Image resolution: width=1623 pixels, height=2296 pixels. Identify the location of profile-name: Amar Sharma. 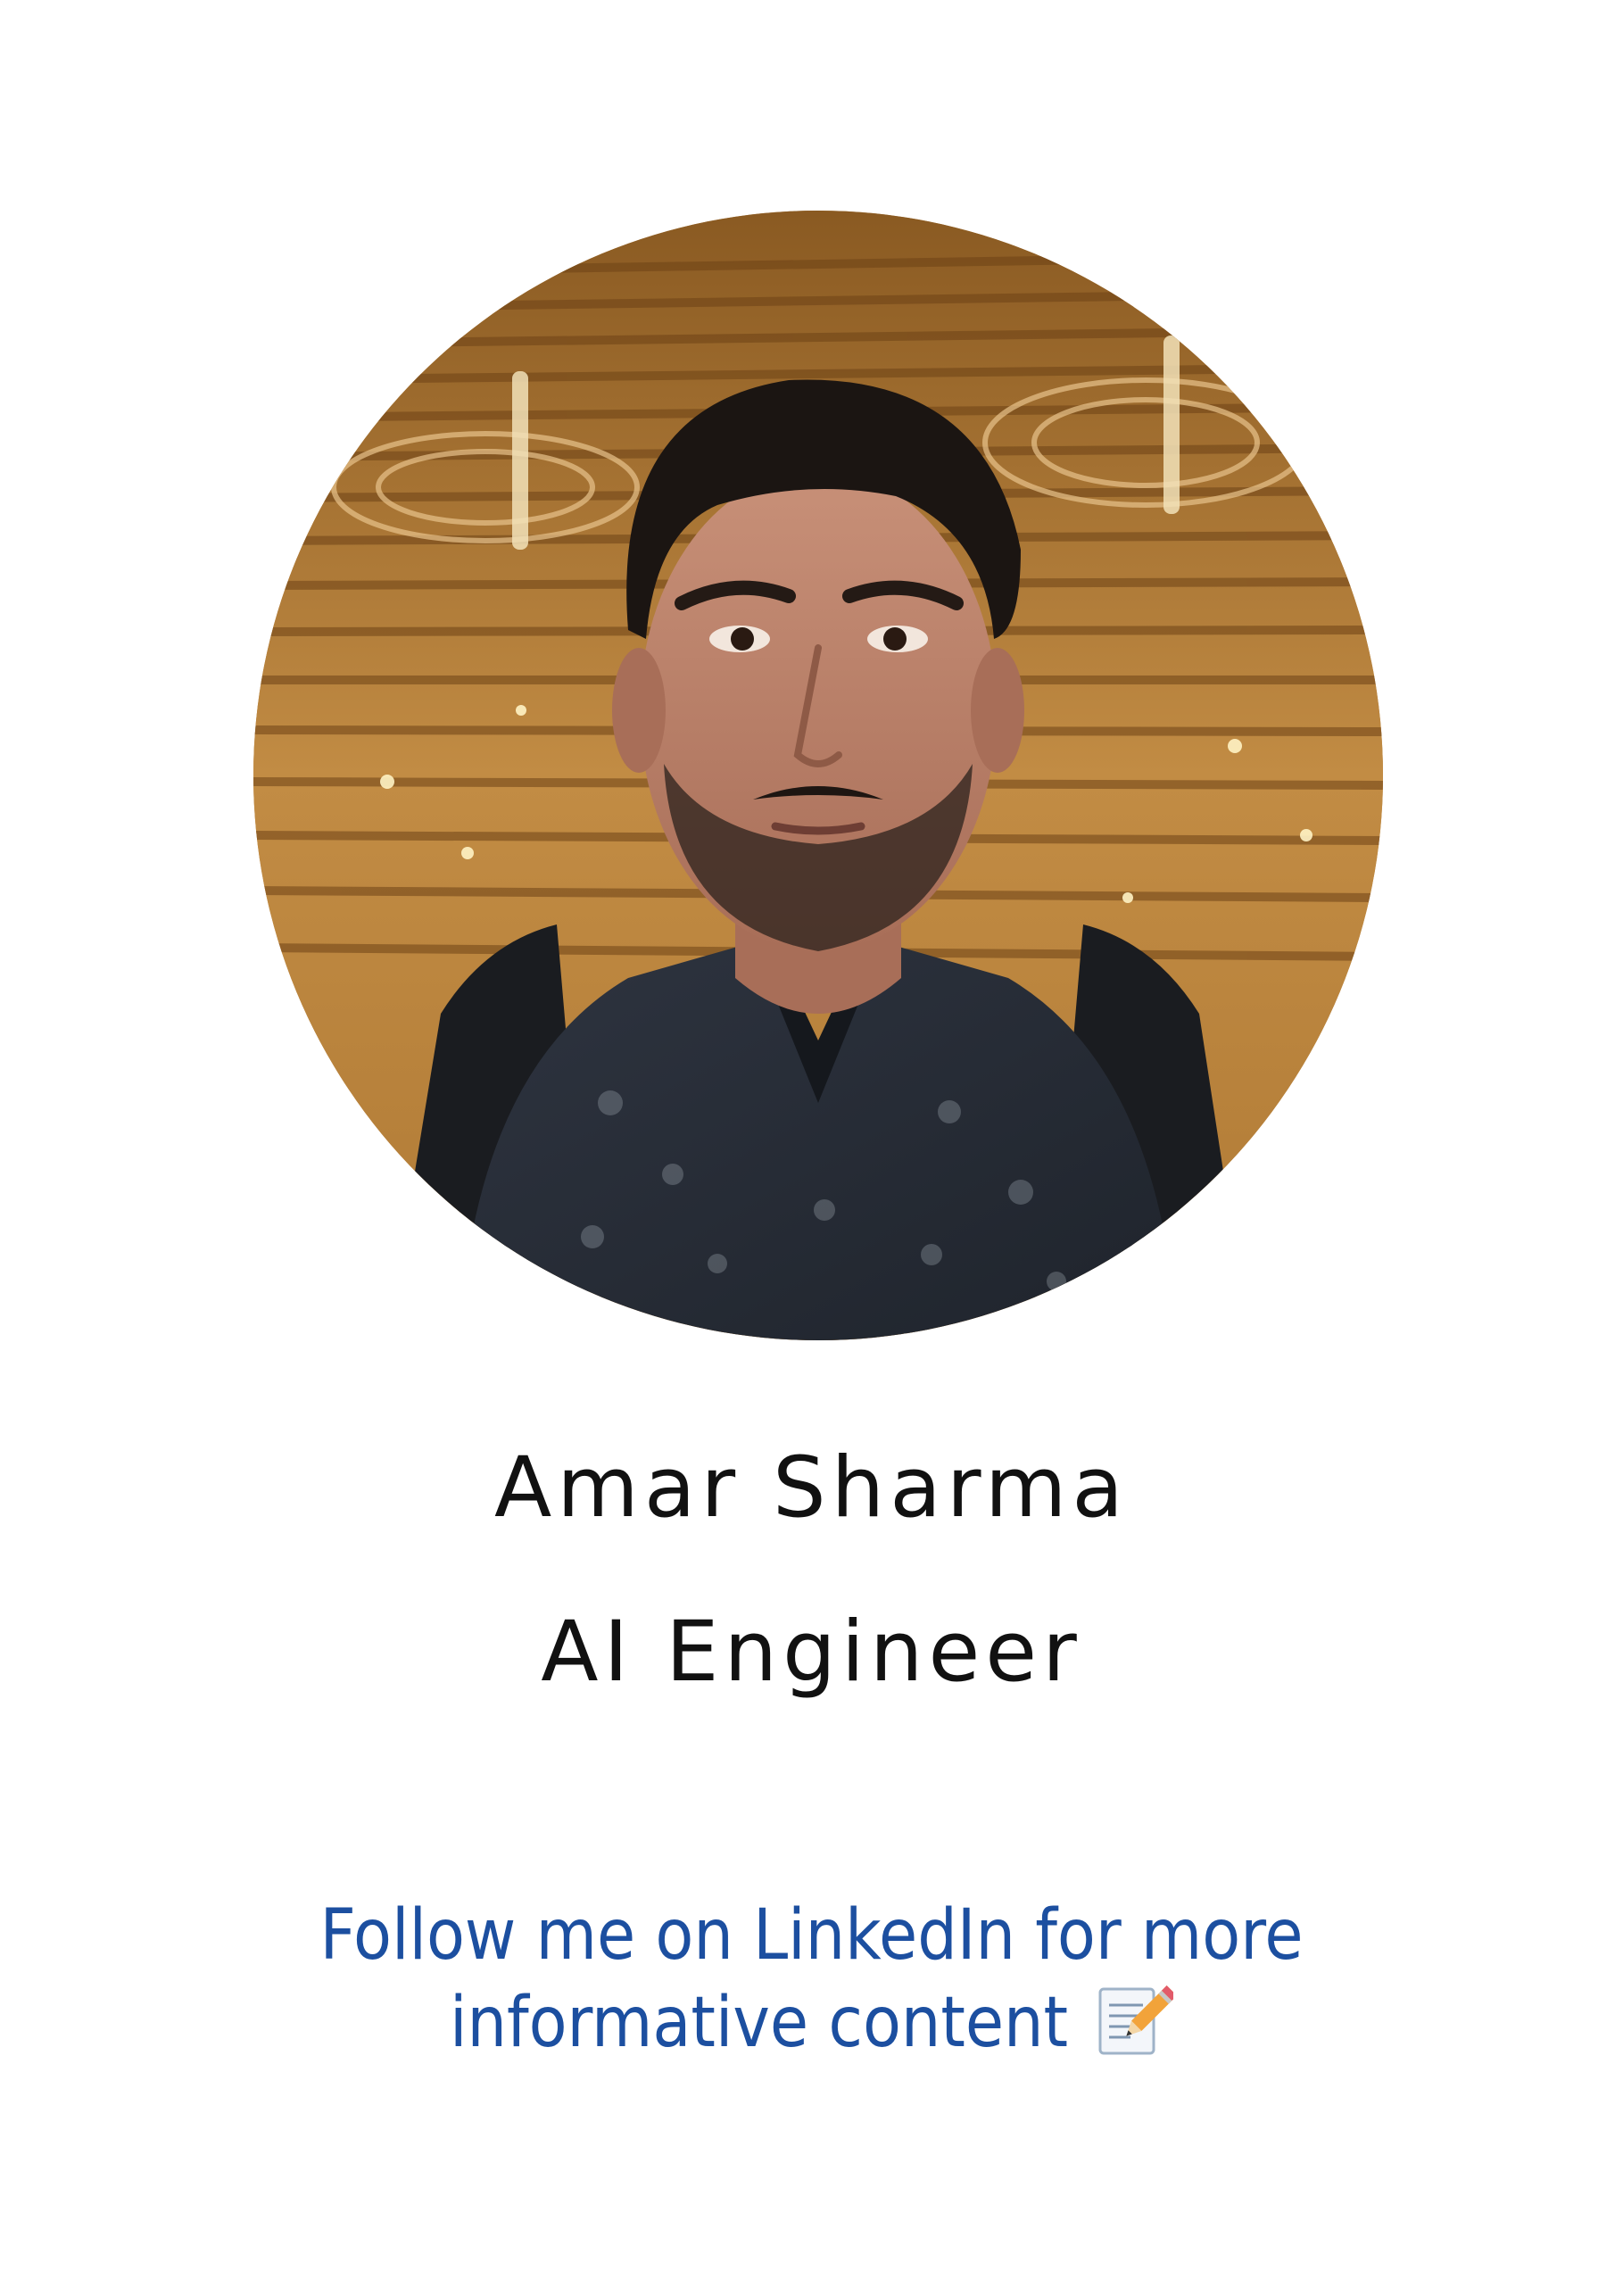
(811, 1488).